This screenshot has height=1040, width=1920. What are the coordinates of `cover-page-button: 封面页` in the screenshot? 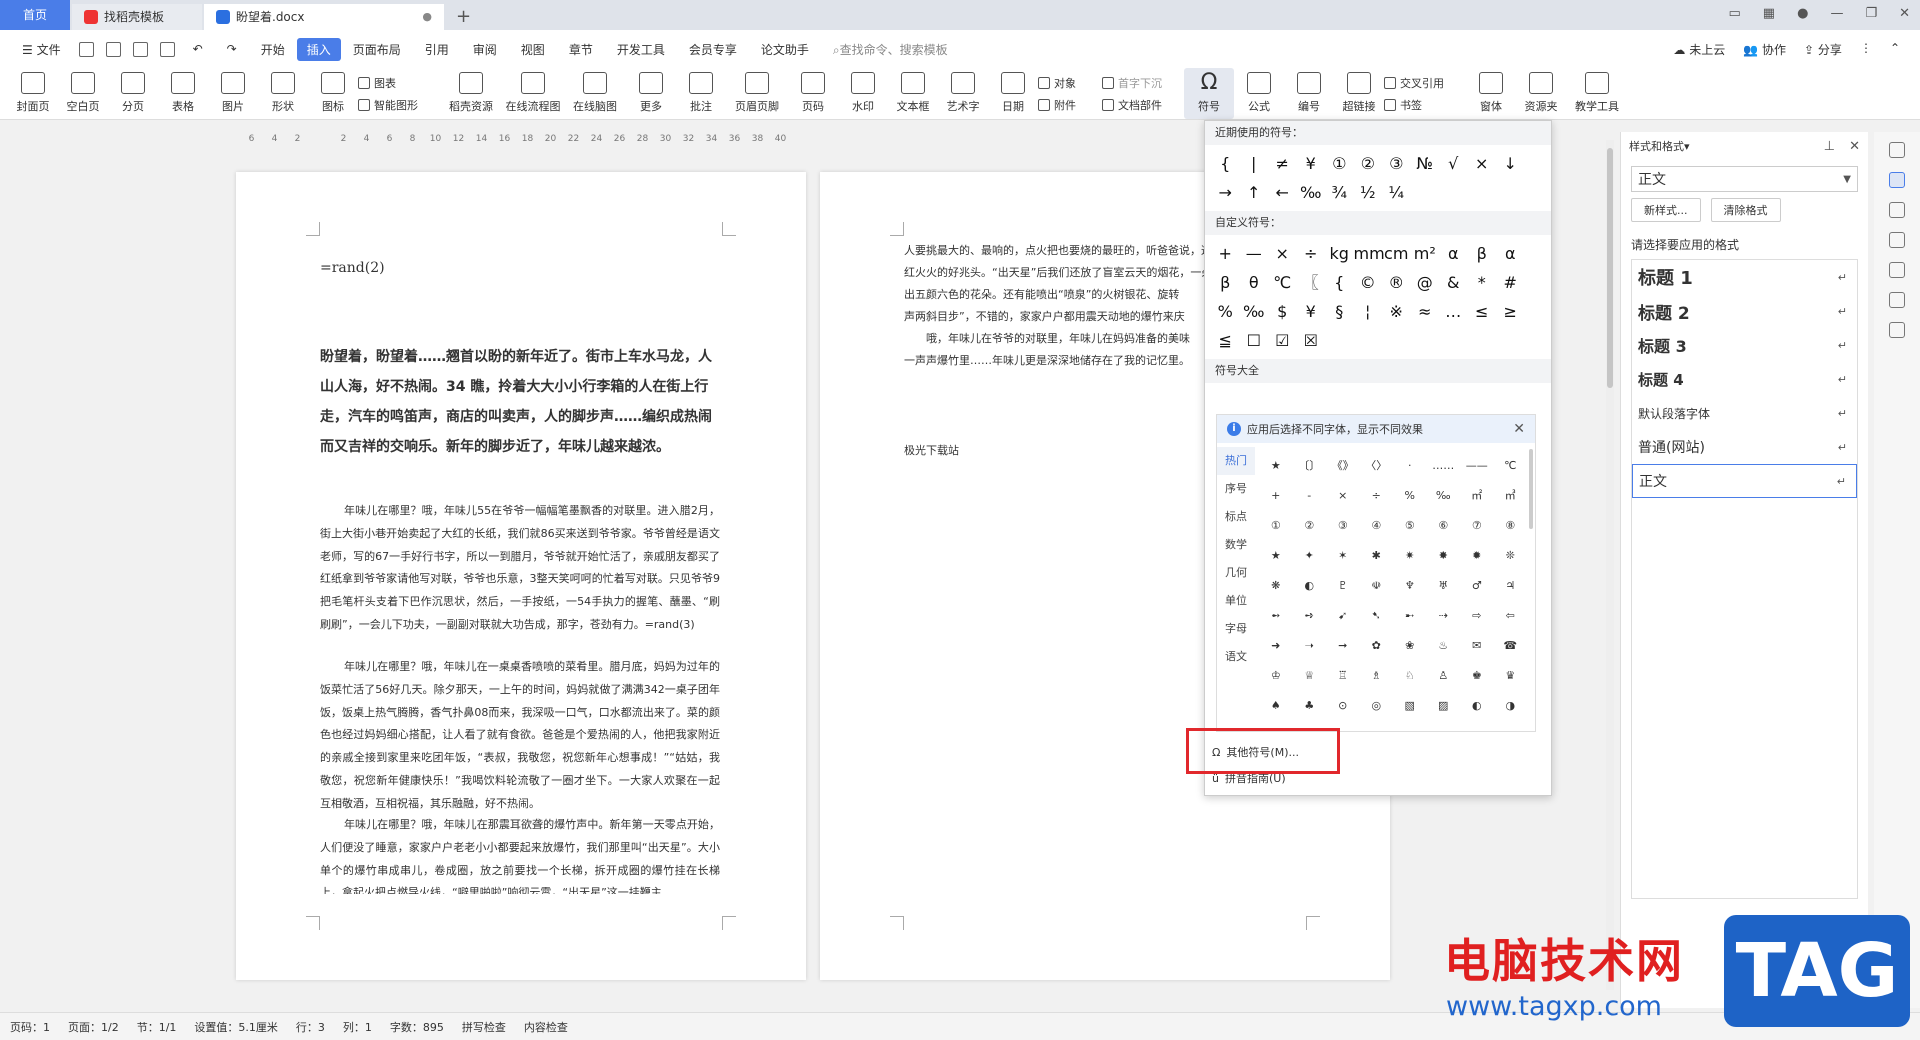 It's located at (33, 93).